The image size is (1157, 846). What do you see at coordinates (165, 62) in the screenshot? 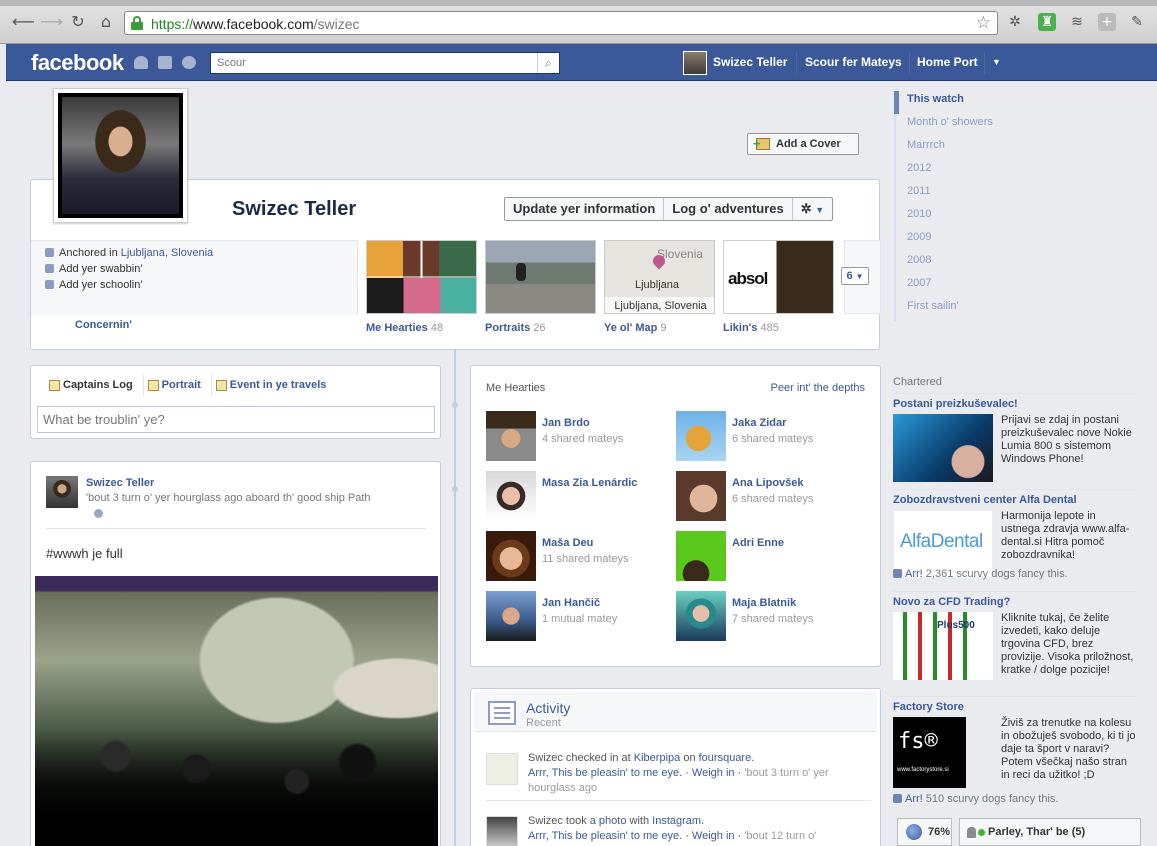
I see `messages-icon` at bounding box center [165, 62].